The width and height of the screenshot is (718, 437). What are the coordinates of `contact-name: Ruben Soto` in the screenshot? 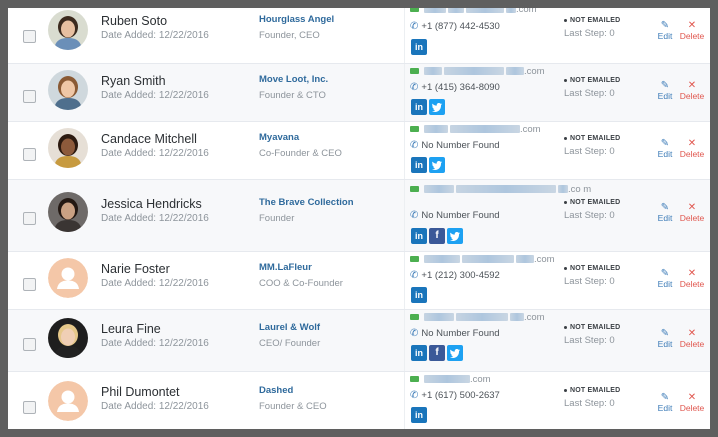 It's located at (134, 21).